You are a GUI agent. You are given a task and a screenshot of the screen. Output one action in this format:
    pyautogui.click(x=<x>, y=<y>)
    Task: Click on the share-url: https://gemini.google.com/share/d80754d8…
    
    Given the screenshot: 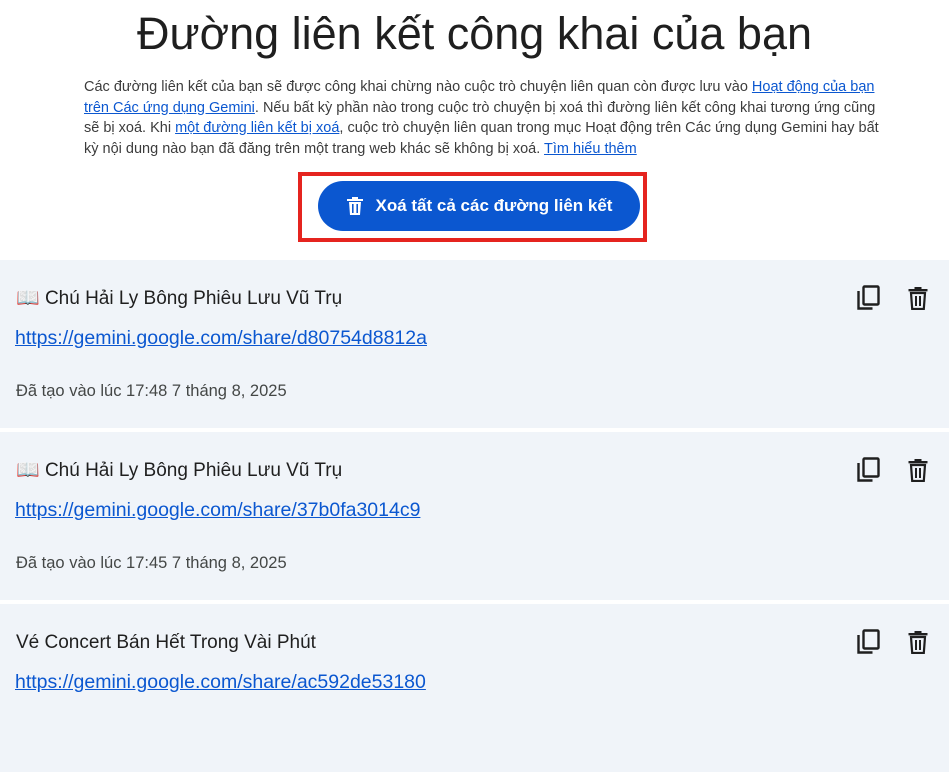 What is the action you would take?
    pyautogui.click(x=221, y=338)
    